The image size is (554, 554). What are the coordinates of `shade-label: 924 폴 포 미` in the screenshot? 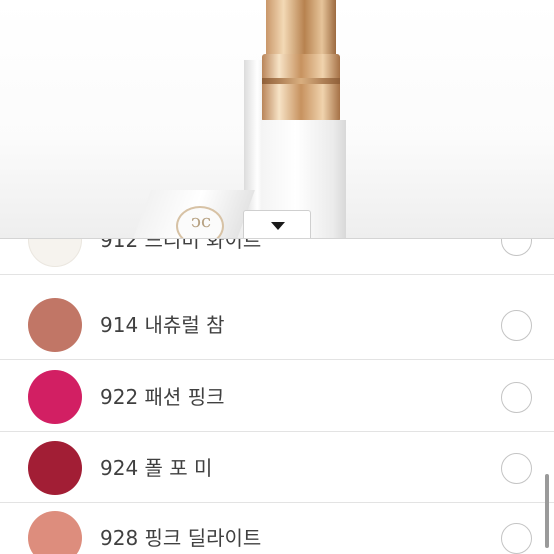 It's located at (156, 468).